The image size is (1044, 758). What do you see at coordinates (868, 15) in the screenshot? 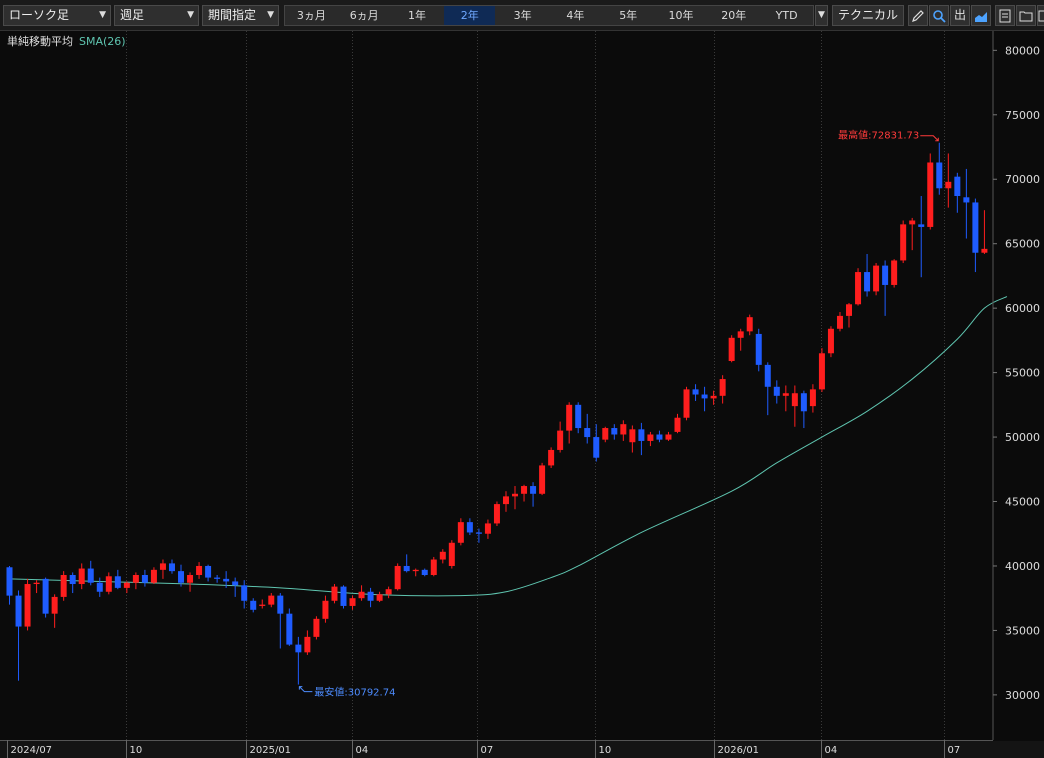
I see `technical-button: テクニカル` at bounding box center [868, 15].